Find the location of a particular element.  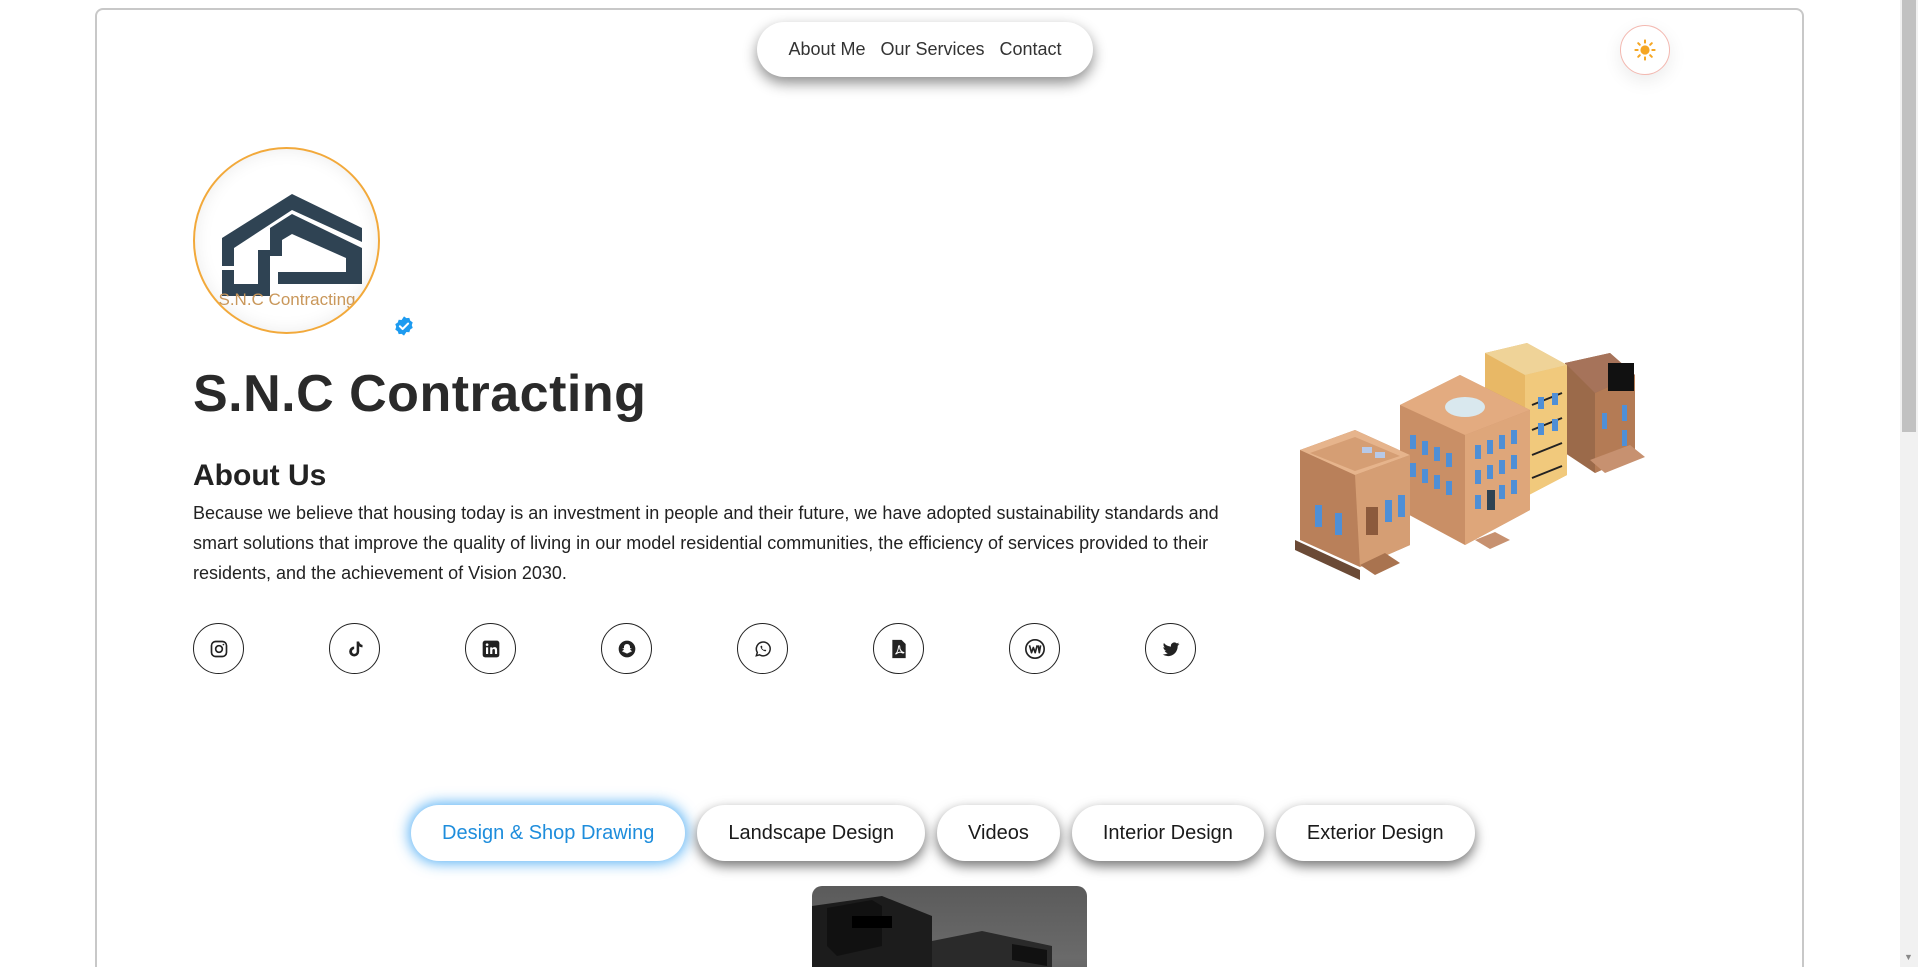

linkedin-icon is located at coordinates (490, 648).